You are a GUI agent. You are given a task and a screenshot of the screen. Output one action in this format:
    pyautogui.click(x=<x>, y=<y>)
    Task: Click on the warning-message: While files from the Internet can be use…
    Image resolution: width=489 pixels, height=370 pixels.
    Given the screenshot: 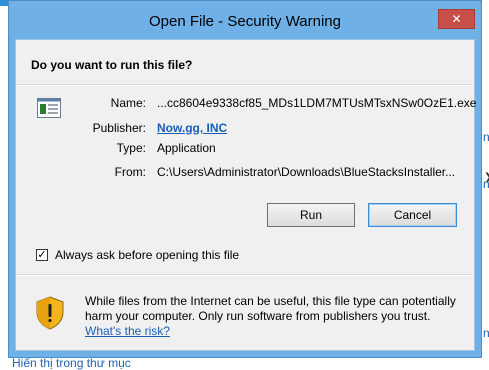 What is the action you would take?
    pyautogui.click(x=275, y=316)
    